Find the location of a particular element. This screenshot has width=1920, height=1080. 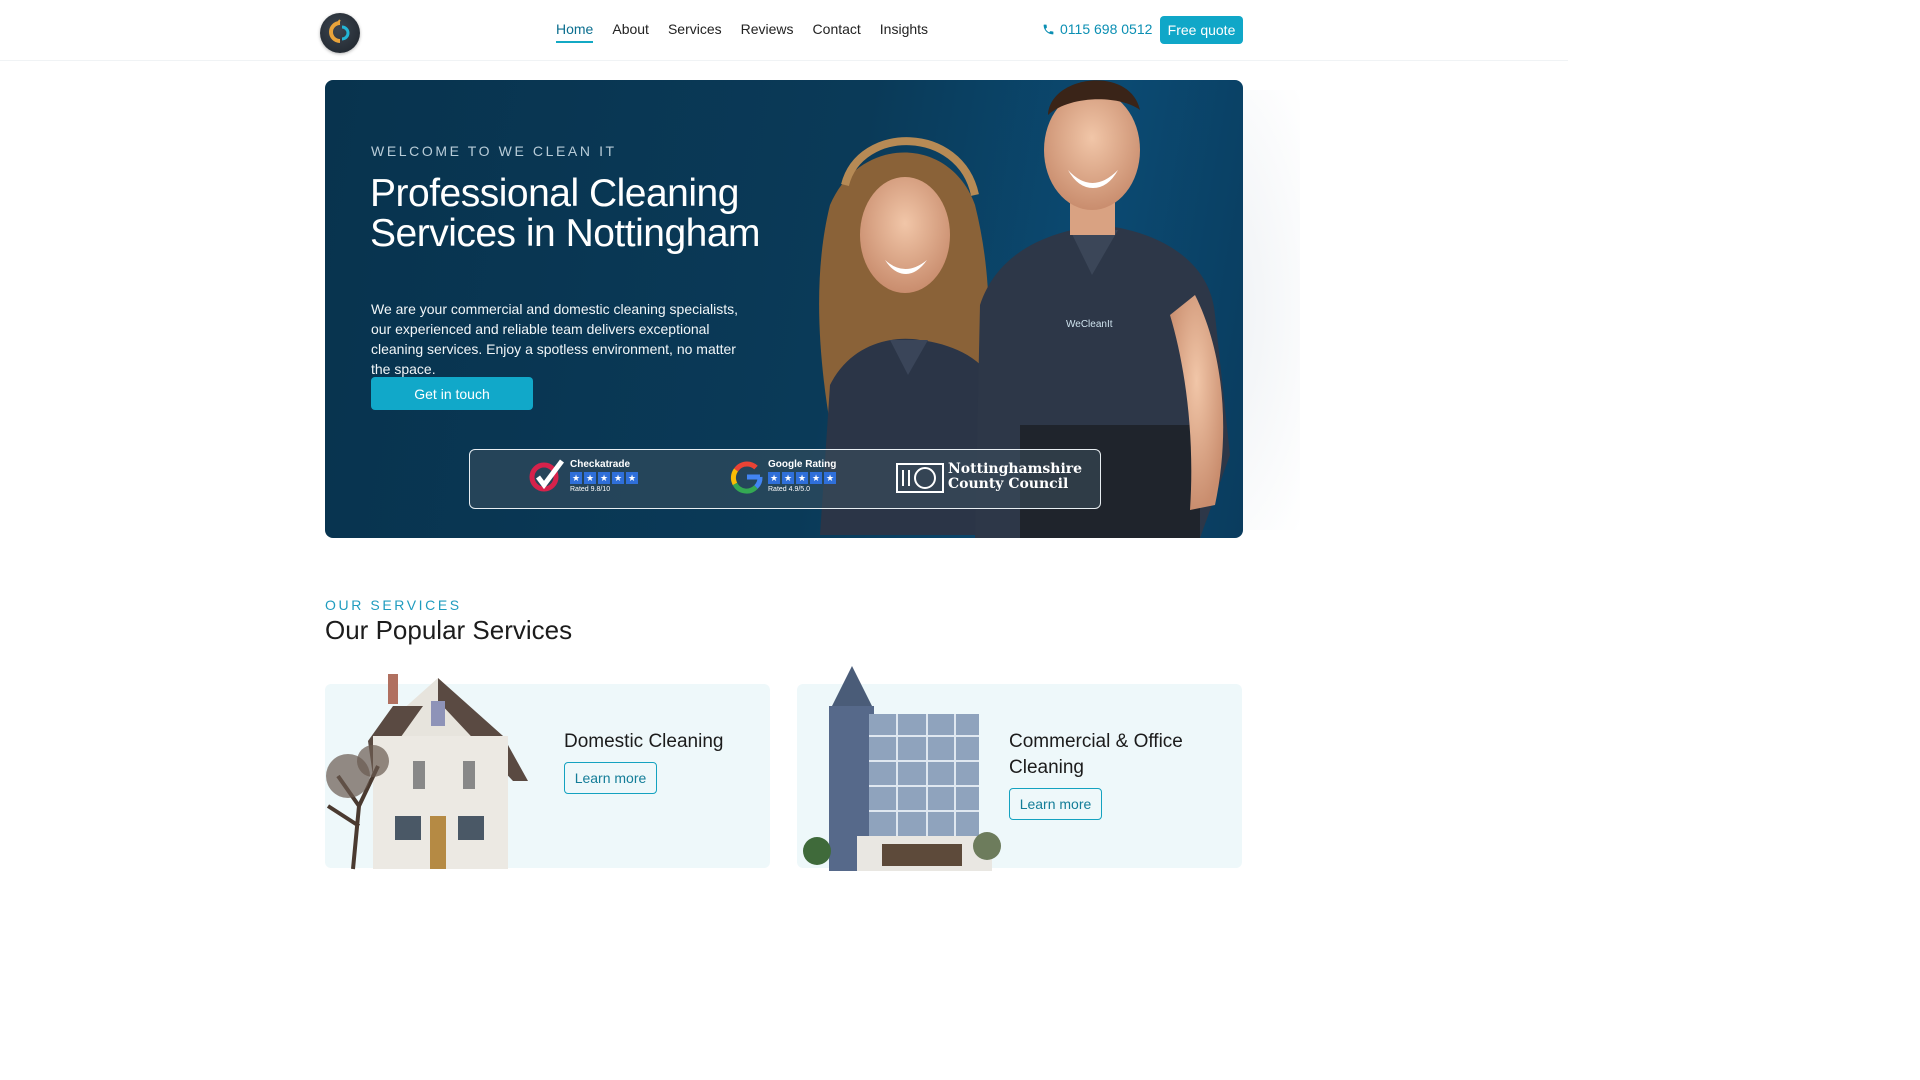

council-crest-icon is located at coordinates (920, 478).